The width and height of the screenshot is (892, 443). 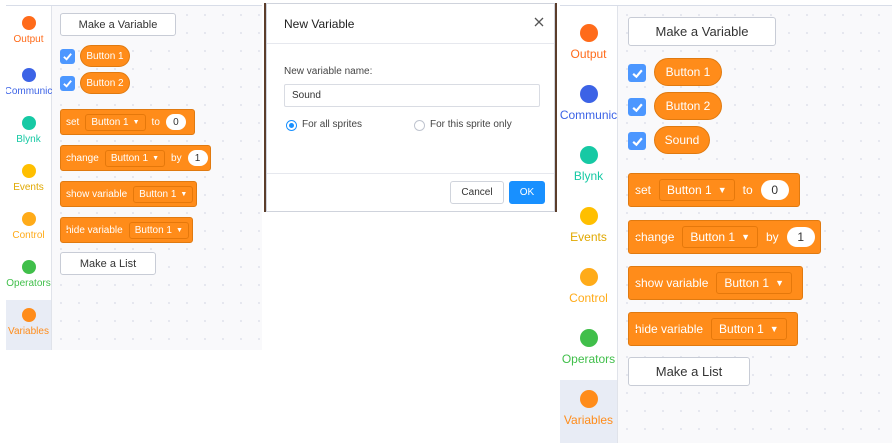 What do you see at coordinates (319, 24) in the screenshot?
I see `dialog-title: New Variable` at bounding box center [319, 24].